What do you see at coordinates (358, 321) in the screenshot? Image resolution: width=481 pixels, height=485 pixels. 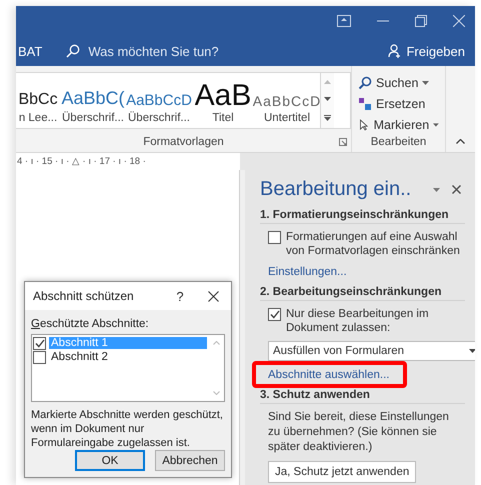 I see `checkbox-label: Nur diese Bearbeitungen im Dokument zulassen:` at bounding box center [358, 321].